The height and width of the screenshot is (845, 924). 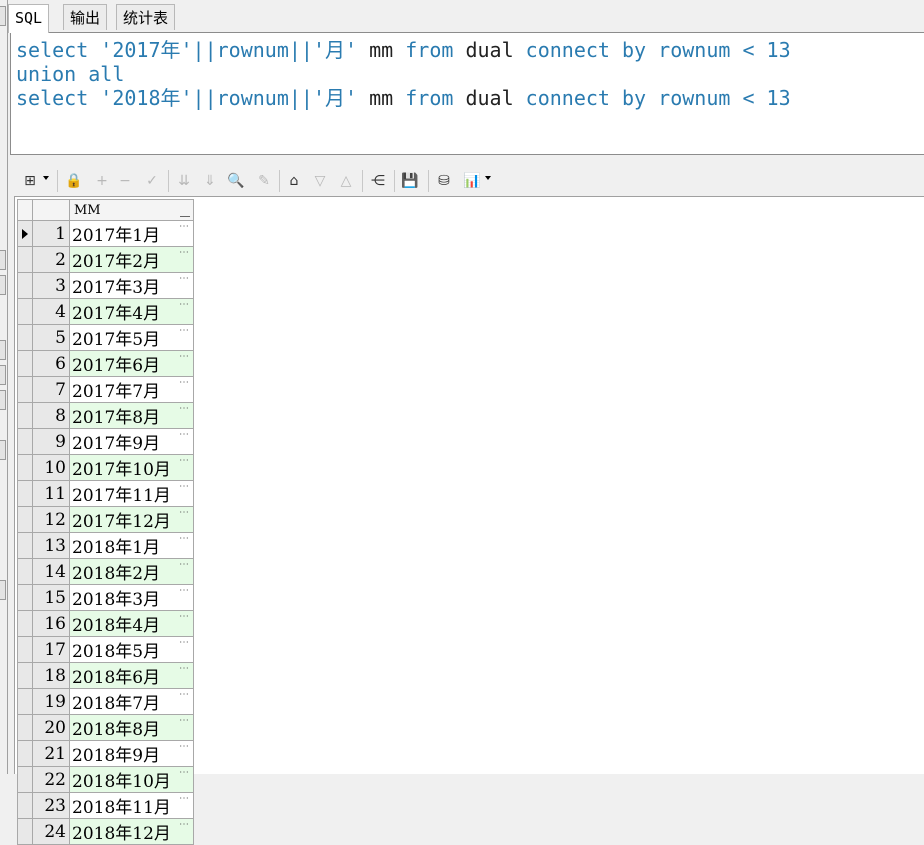 What do you see at coordinates (51, 337) in the screenshot?
I see `row-number: 5` at bounding box center [51, 337].